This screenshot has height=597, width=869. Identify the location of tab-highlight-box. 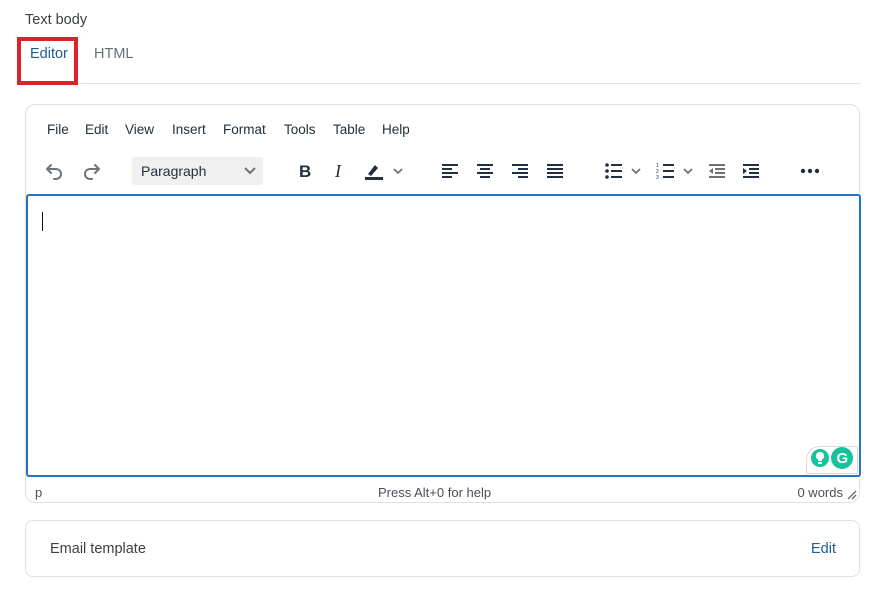
(47, 61).